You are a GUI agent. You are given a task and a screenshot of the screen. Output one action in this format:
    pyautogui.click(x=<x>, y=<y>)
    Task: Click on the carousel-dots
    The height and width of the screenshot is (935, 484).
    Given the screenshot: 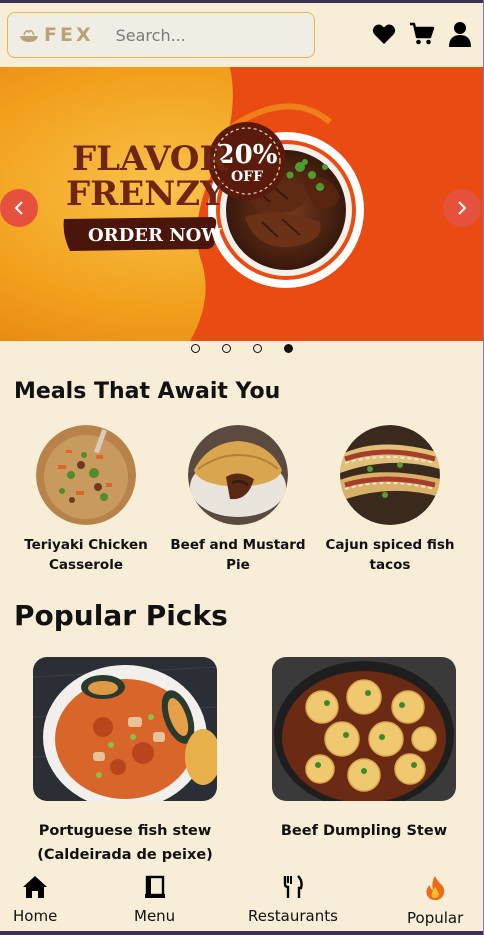 What is the action you would take?
    pyautogui.click(x=241, y=348)
    